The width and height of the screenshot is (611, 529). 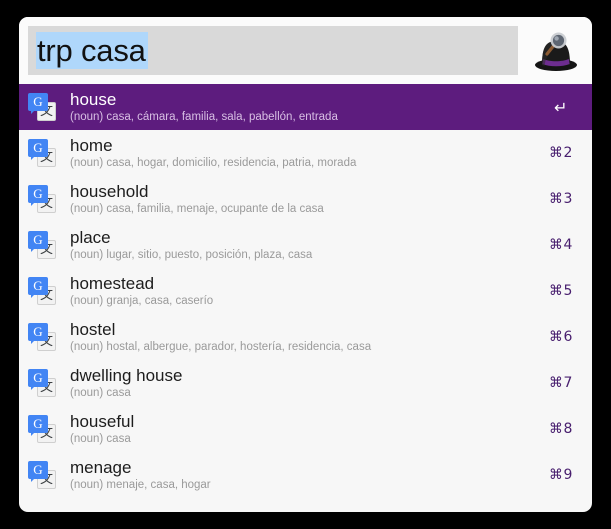 I want to click on result-title: houseful, so click(x=102, y=421).